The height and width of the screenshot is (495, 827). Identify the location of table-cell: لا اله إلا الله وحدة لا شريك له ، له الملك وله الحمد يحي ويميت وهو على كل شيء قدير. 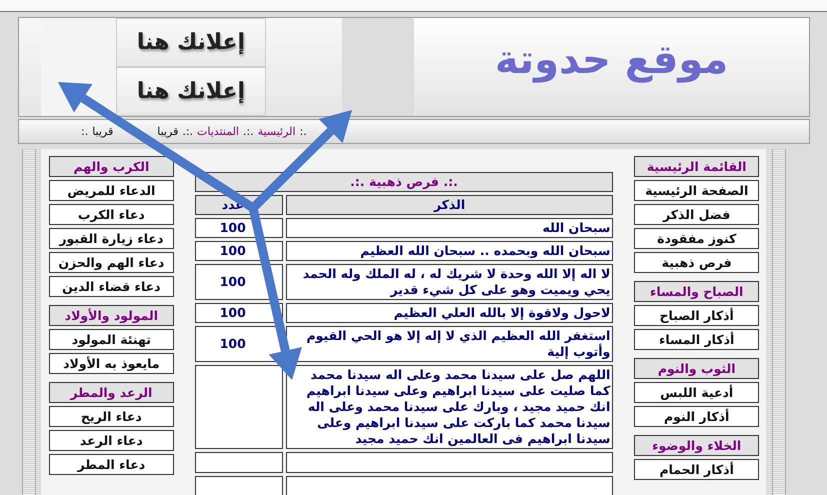
(450, 282).